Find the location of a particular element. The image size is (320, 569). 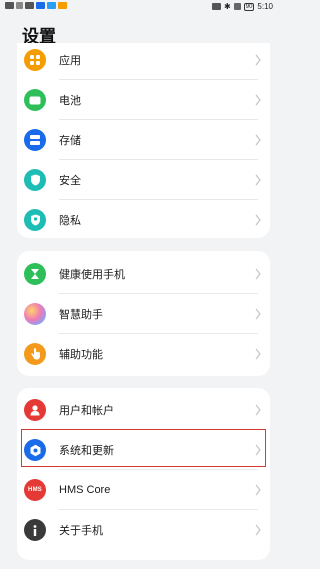

settings-item-security: 安全 is located at coordinates (143, 180).